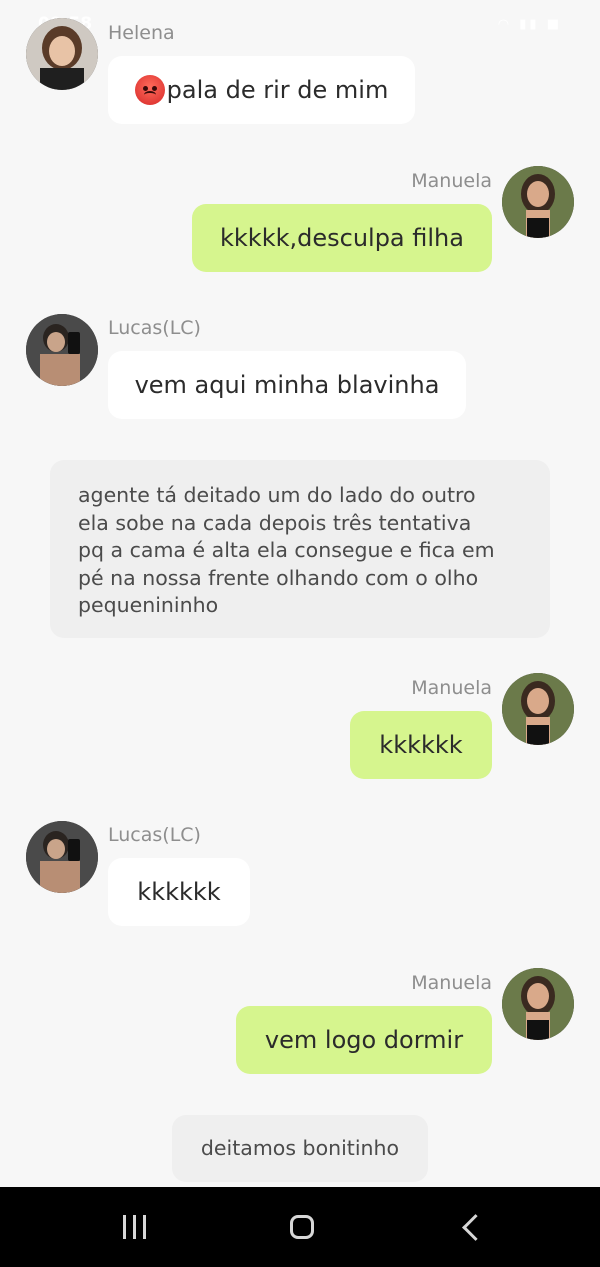 This screenshot has width=600, height=1267. I want to click on navigation-bar, so click(300, 1227).